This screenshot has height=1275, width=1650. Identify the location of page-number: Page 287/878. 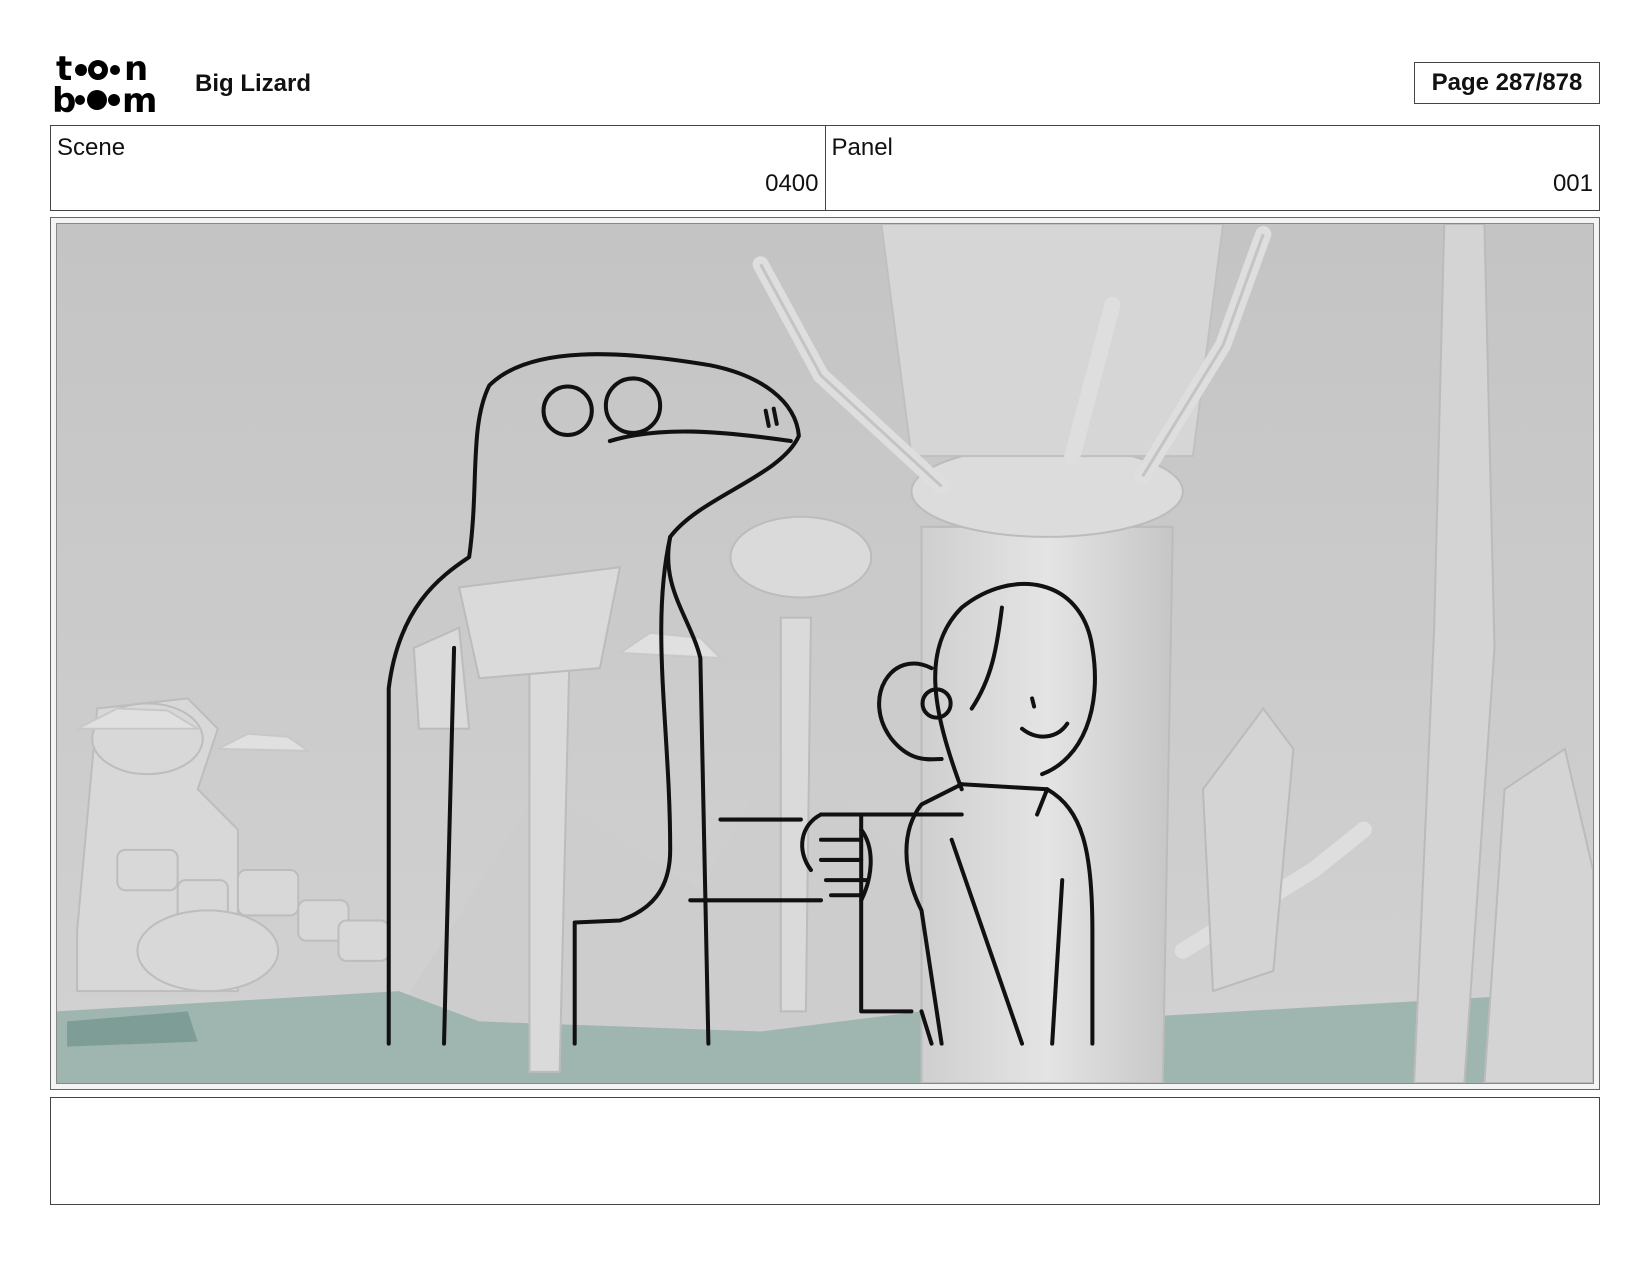
(1507, 83).